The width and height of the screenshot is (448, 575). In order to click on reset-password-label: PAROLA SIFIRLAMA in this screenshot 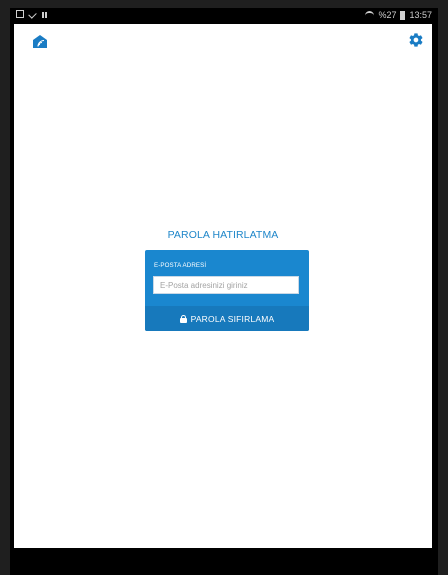, I will do `click(232, 318)`.